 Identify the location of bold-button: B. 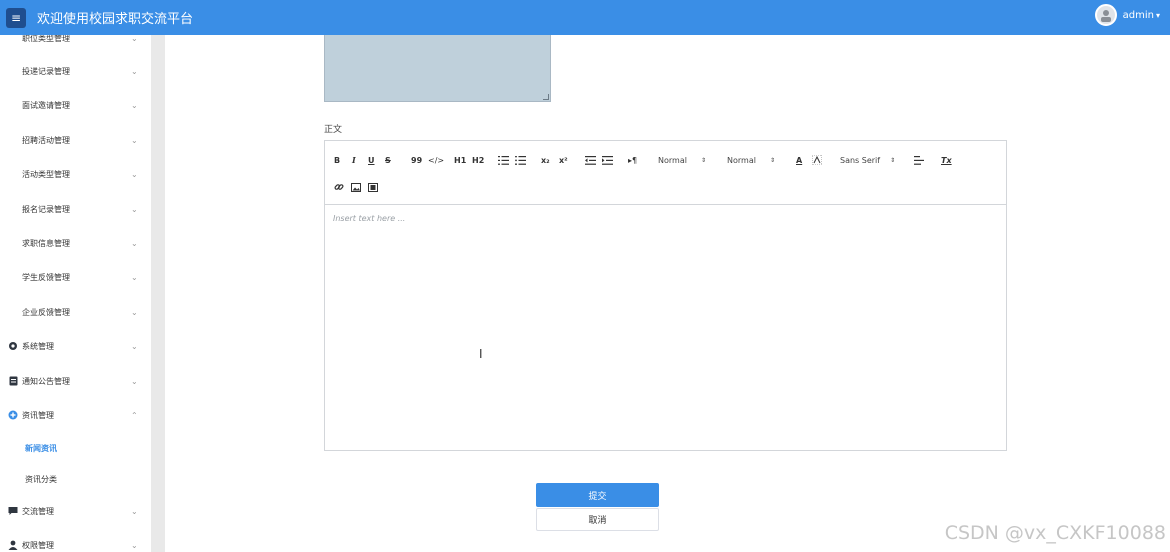
(337, 160).